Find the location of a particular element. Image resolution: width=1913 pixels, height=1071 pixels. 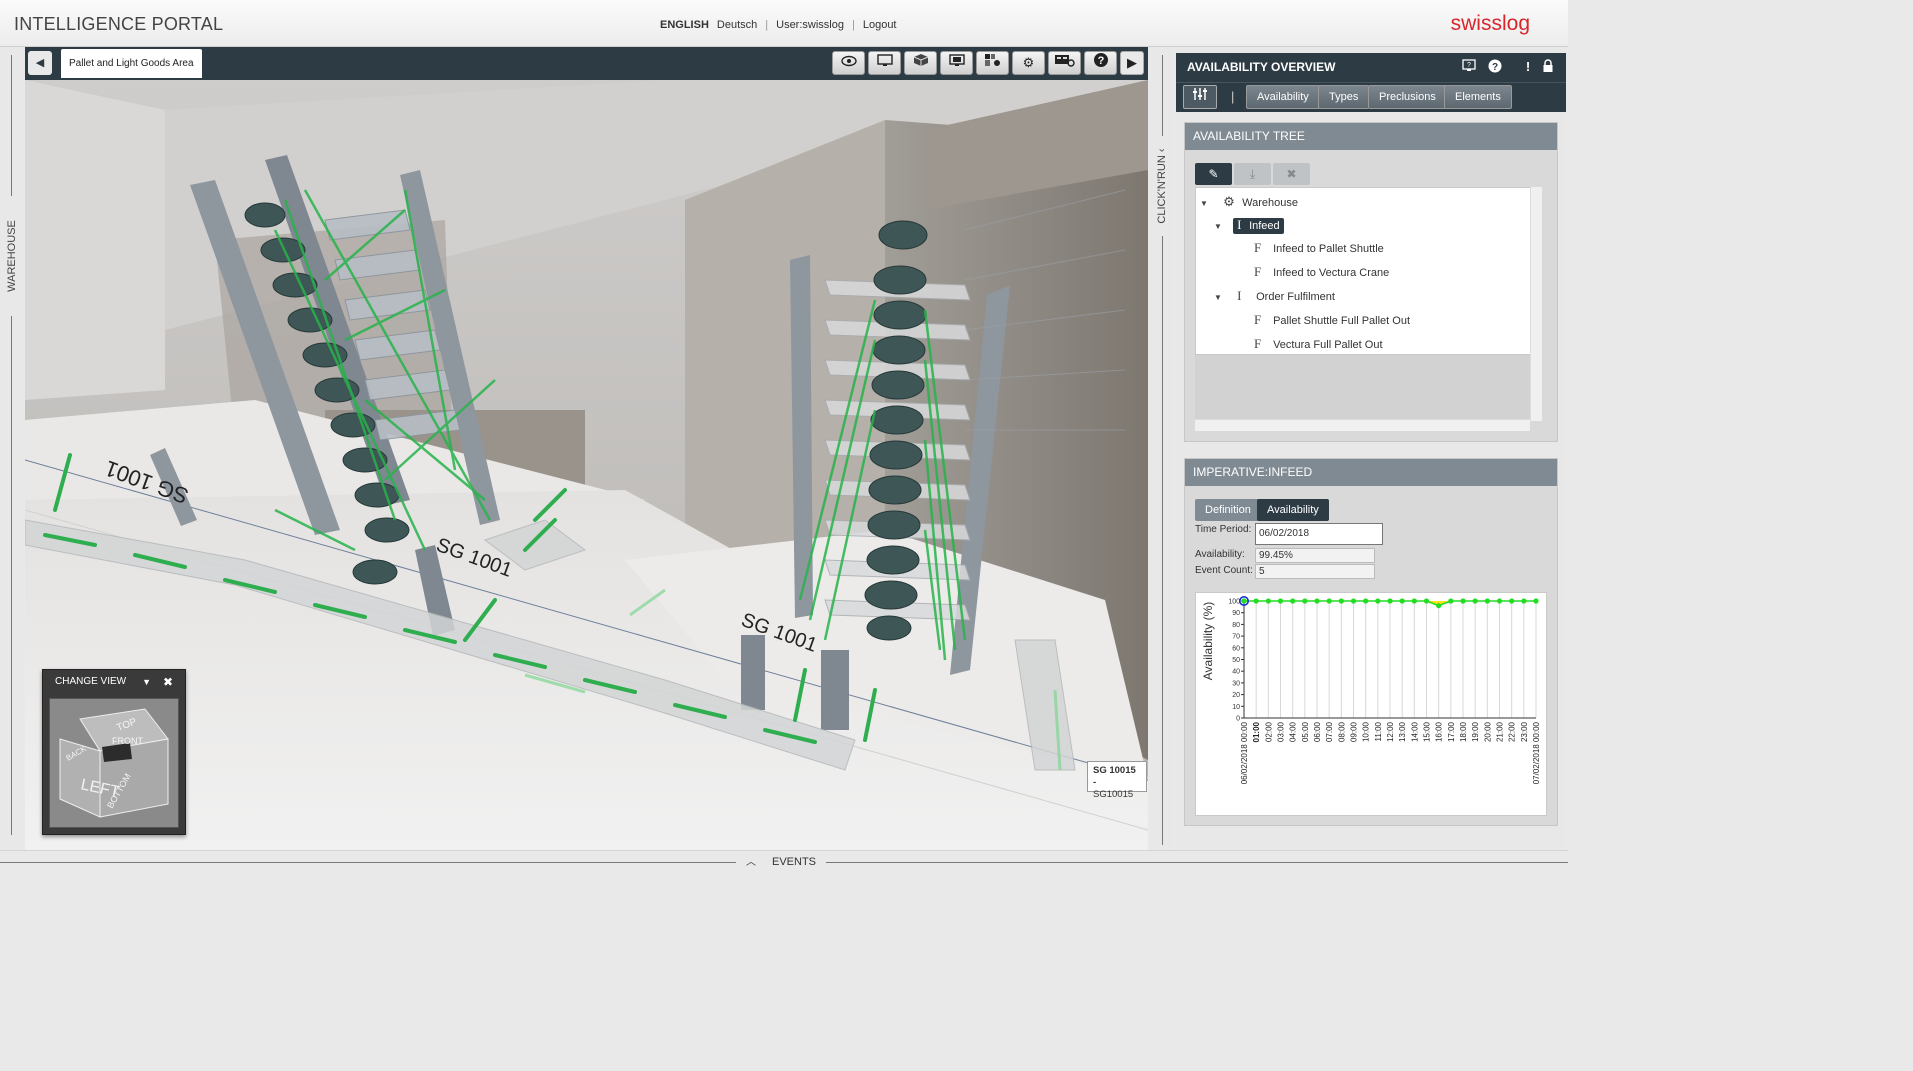

tree-node-label: Infeed to Pallet Shuttle is located at coordinates (1328, 249).